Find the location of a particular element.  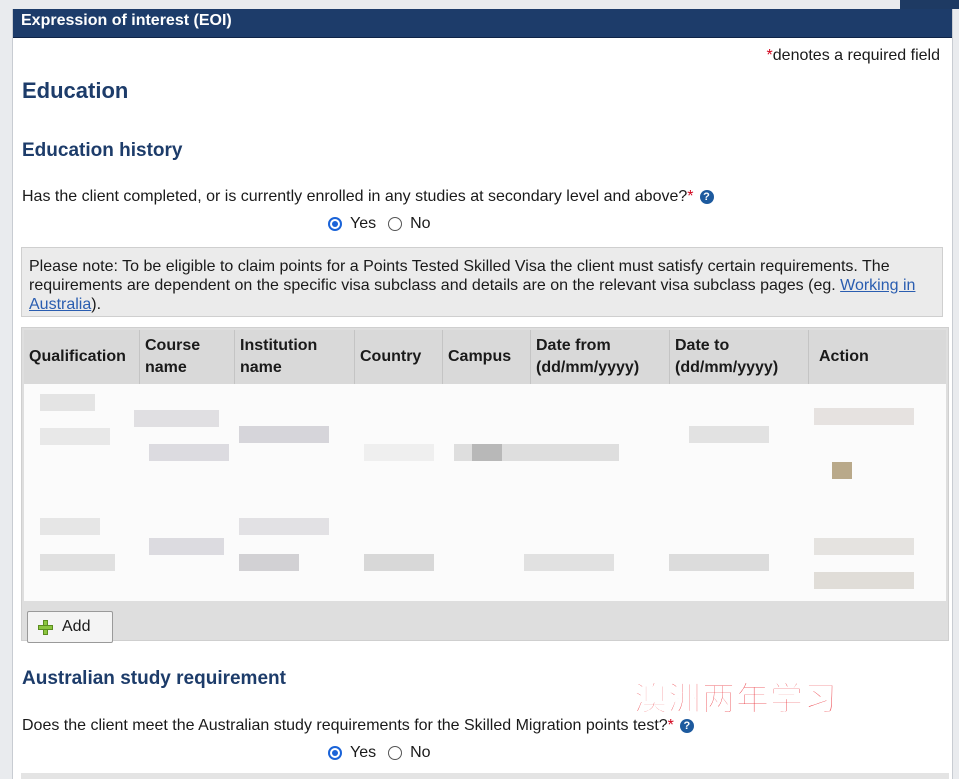

studies-yes-radio is located at coordinates (335, 224).